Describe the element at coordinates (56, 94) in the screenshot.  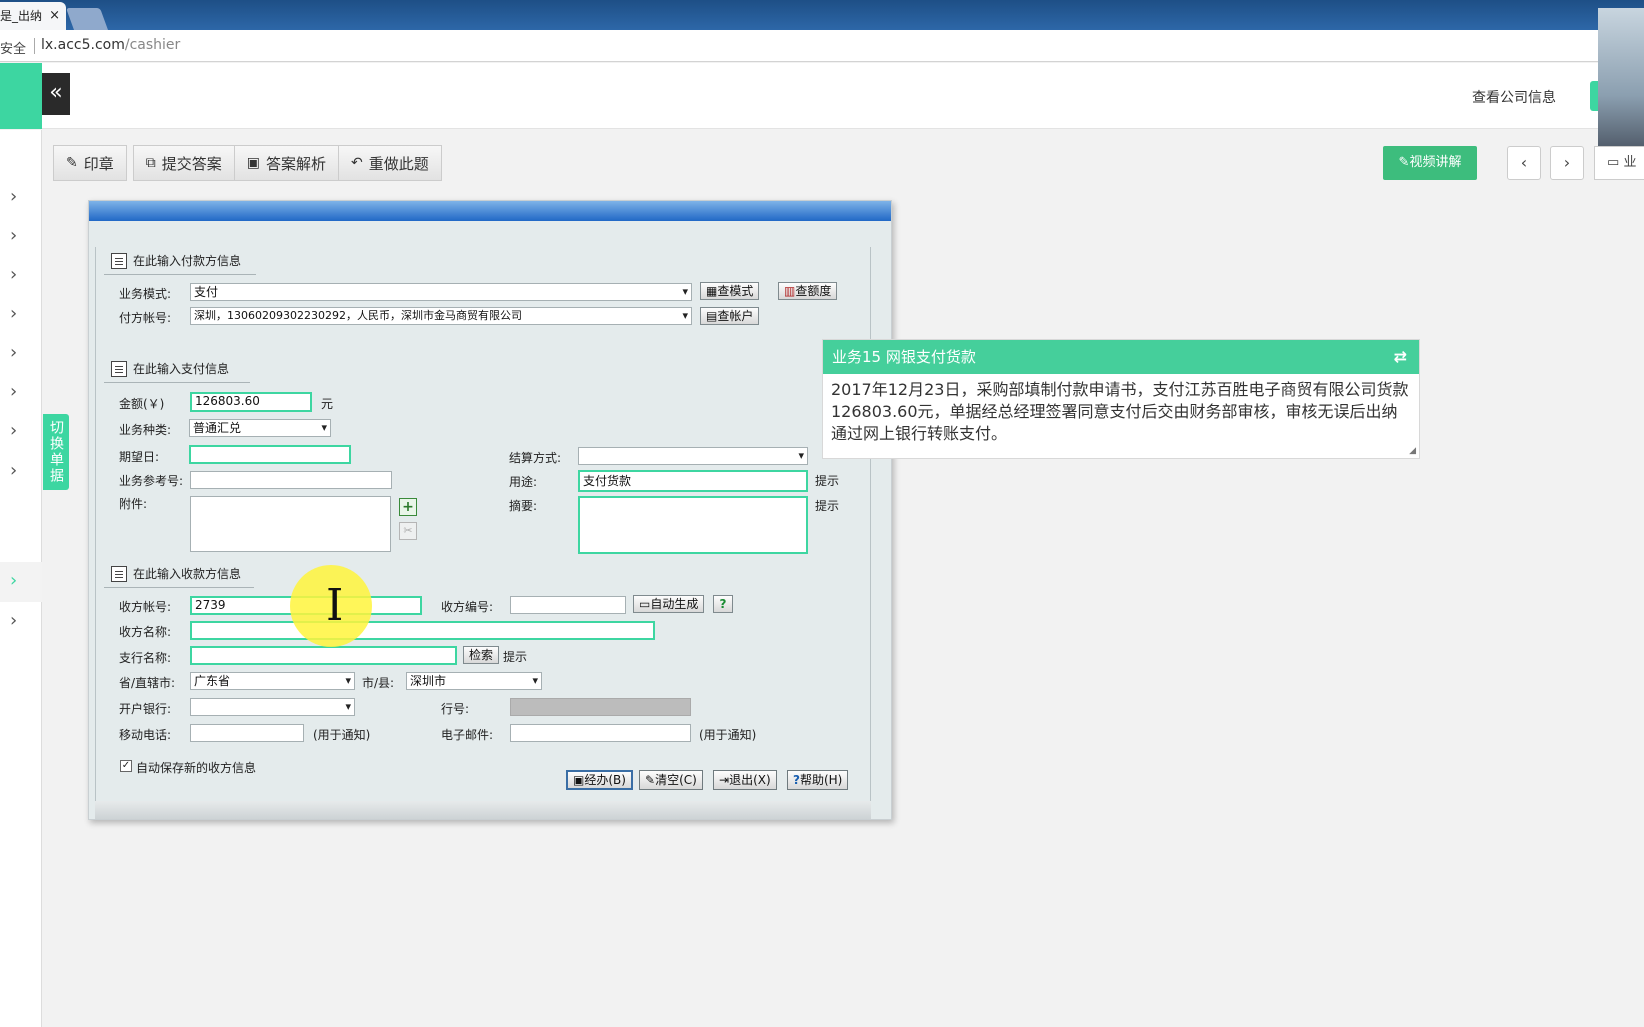
I see `collapse-sidebar-button: «` at that location.